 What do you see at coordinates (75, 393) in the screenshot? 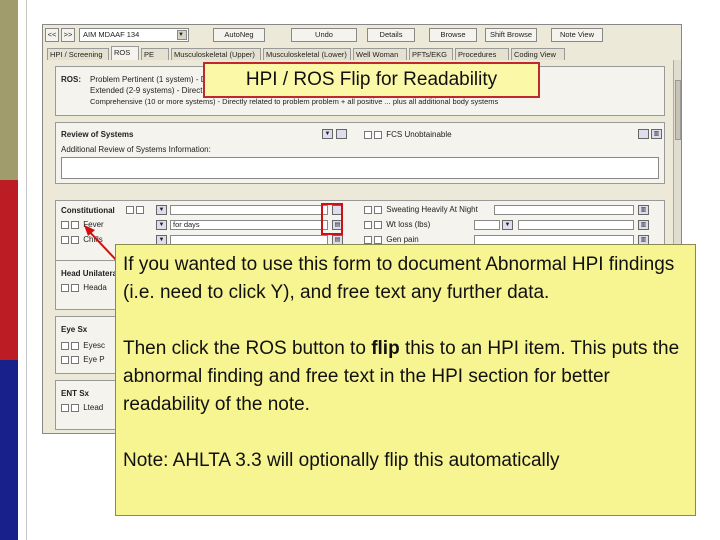
I see `ent-title: ENT Sx` at bounding box center [75, 393].